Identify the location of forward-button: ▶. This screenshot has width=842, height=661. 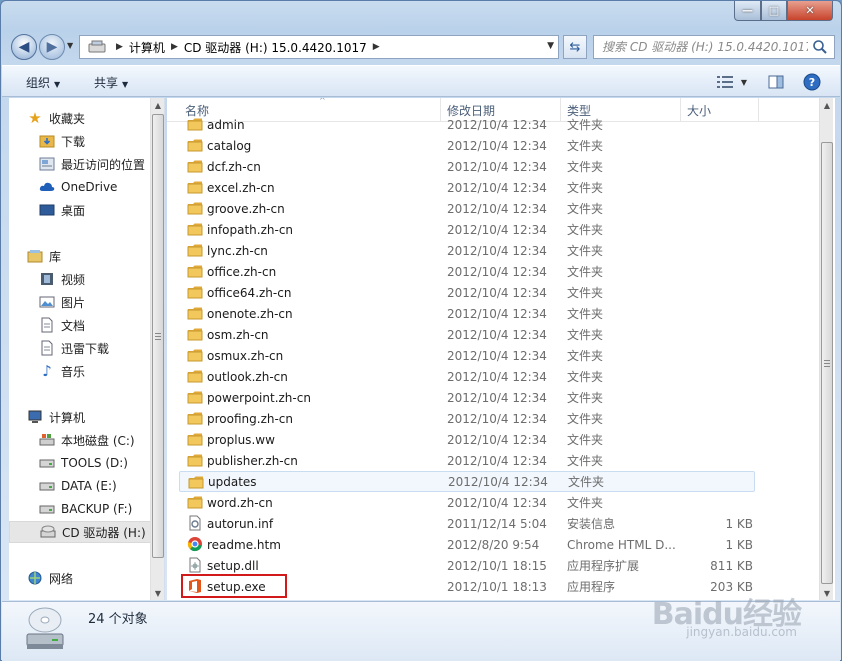
(52, 47).